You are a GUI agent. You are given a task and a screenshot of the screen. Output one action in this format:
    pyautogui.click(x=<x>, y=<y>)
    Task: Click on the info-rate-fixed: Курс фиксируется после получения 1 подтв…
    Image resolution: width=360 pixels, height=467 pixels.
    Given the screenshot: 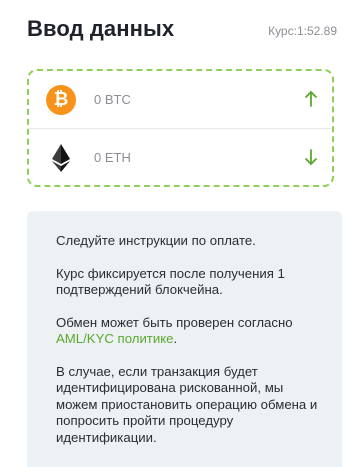 What is the action you would take?
    pyautogui.click(x=170, y=281)
    